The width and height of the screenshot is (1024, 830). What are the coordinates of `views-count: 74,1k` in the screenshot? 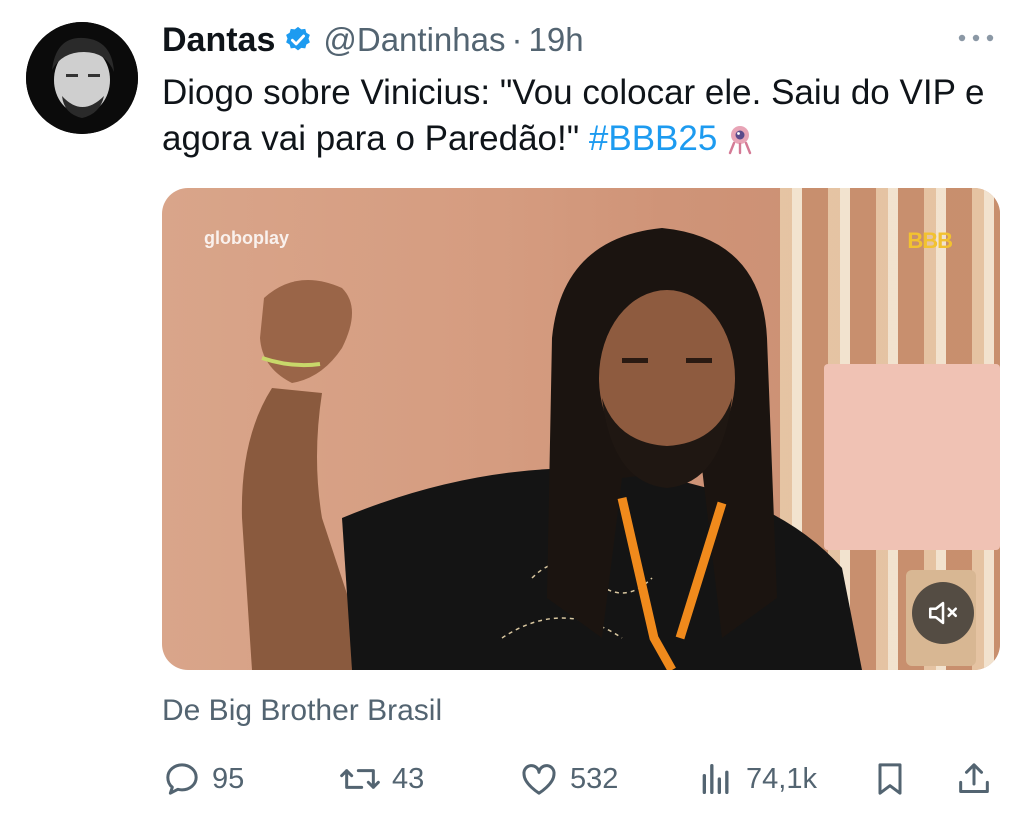 It's located at (781, 778).